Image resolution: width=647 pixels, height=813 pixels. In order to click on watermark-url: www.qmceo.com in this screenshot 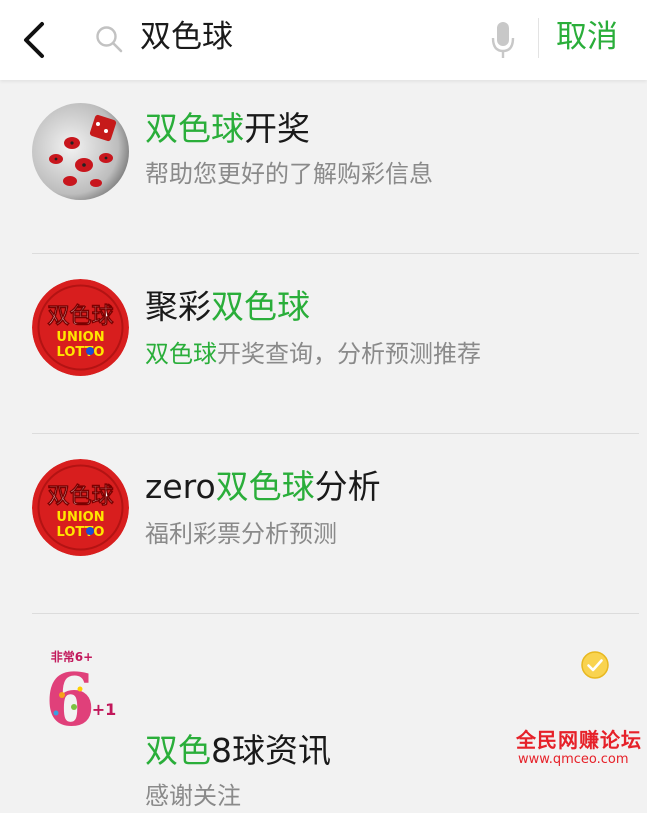, I will do `click(573, 759)`.